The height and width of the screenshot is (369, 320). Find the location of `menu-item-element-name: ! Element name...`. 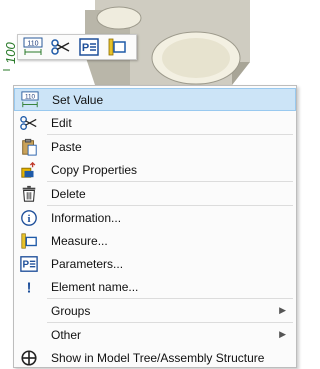

menu-item-element-name: ! Element name... is located at coordinates (155, 286).